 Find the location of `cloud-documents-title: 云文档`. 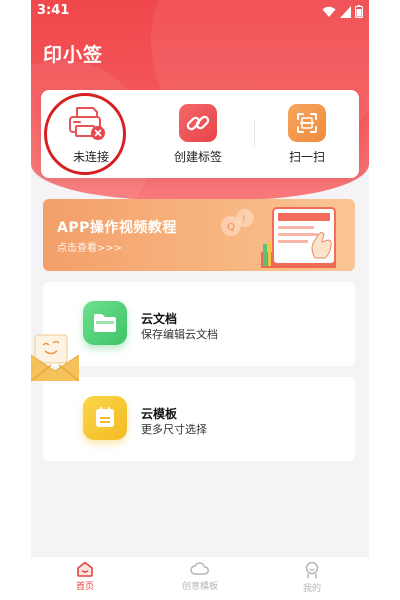

cloud-documents-title: 云文档 is located at coordinates (159, 319).